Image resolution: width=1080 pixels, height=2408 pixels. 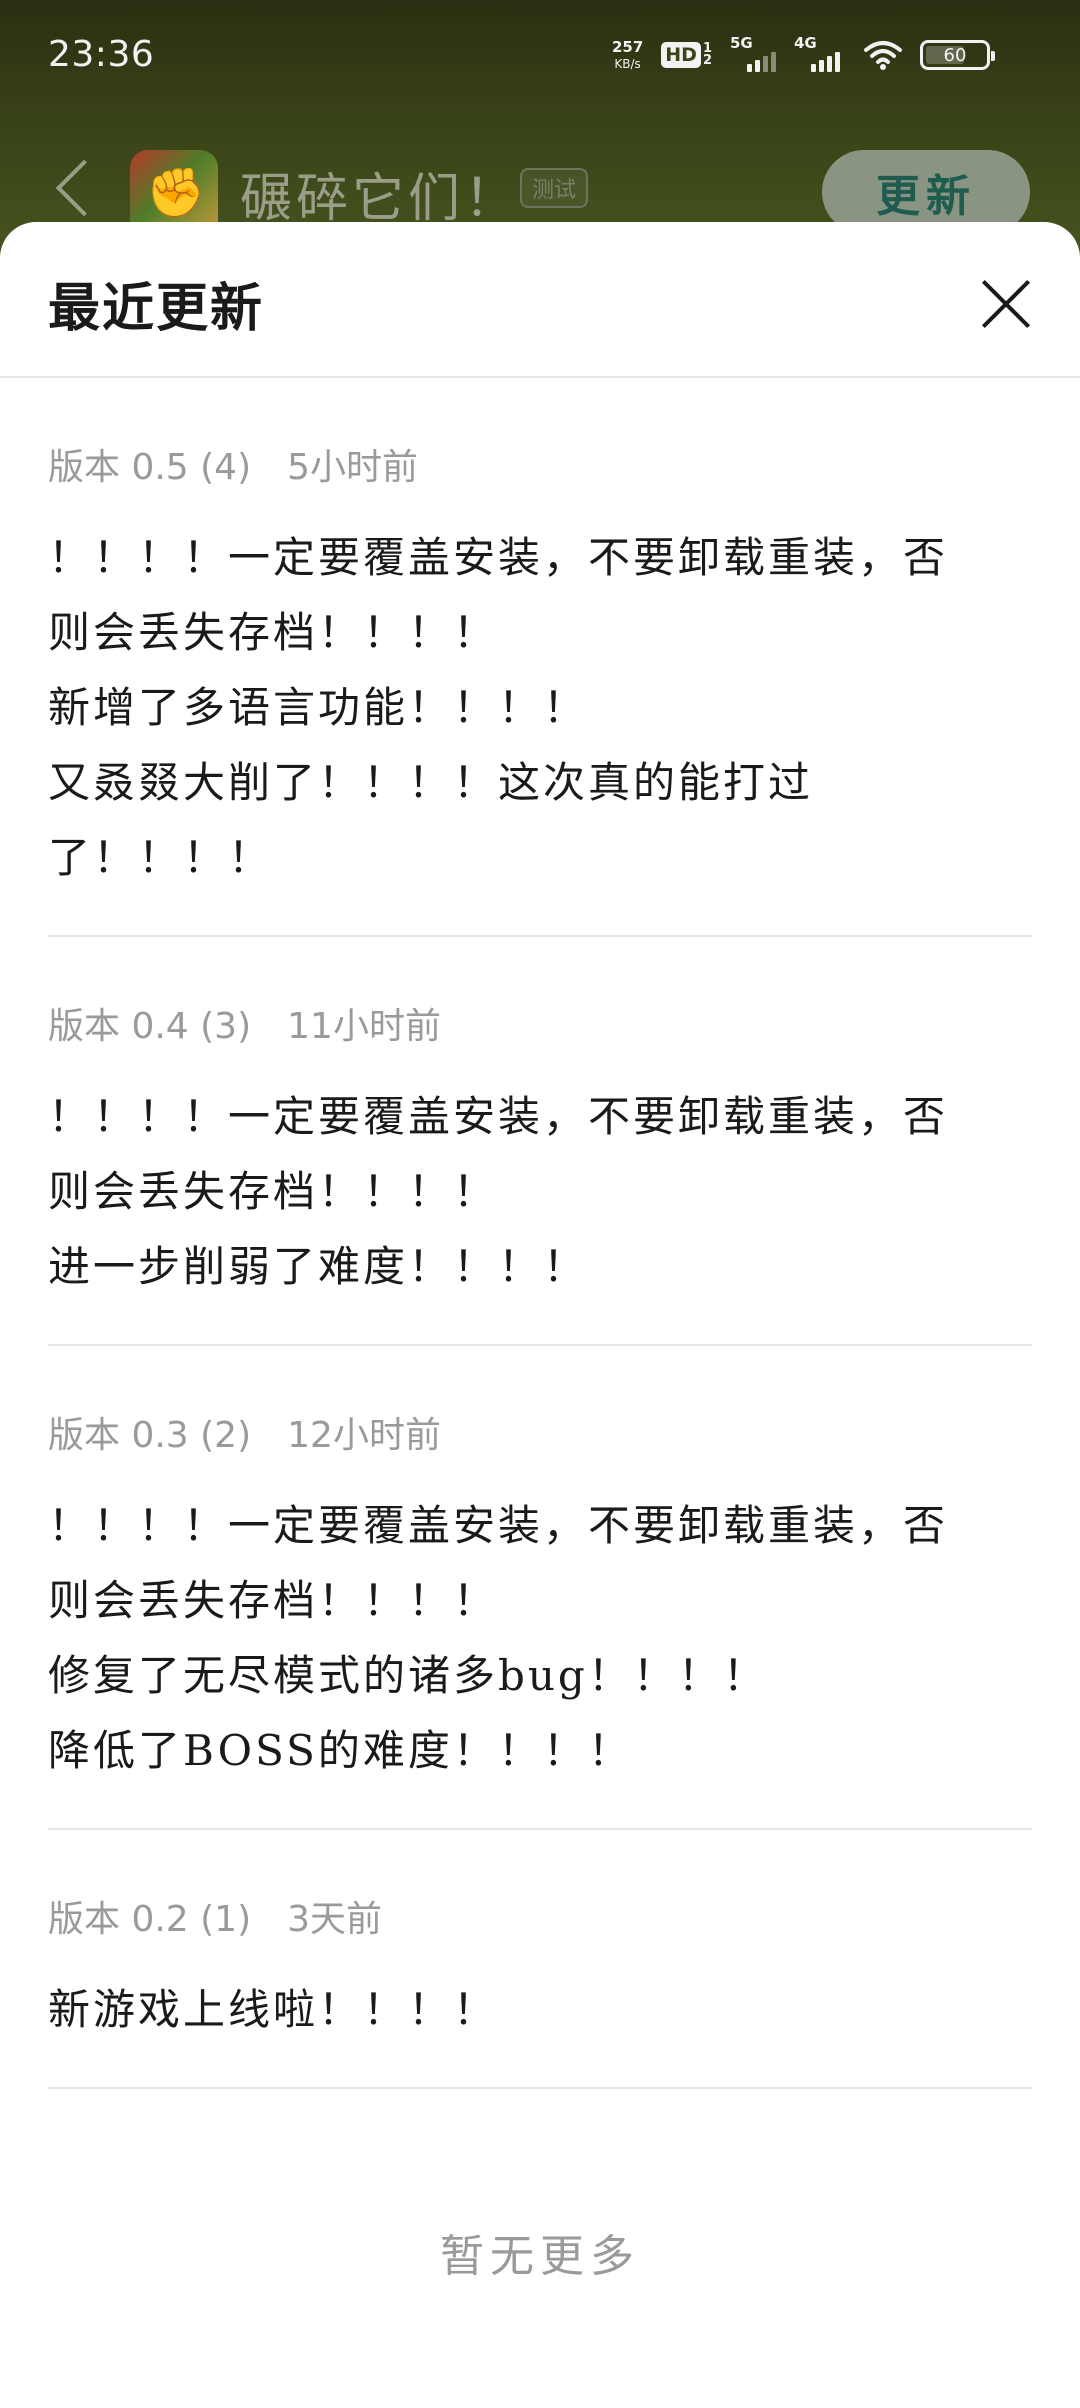 I want to click on note-line: 了！！！！, so click(x=161, y=857).